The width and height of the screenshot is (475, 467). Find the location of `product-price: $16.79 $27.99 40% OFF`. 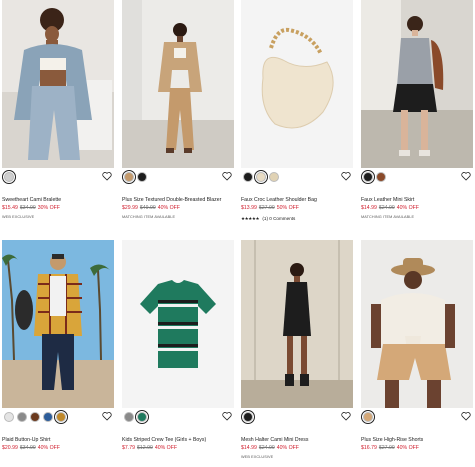

product-price: $16.79 $27.99 40% OFF is located at coordinates (390, 448).